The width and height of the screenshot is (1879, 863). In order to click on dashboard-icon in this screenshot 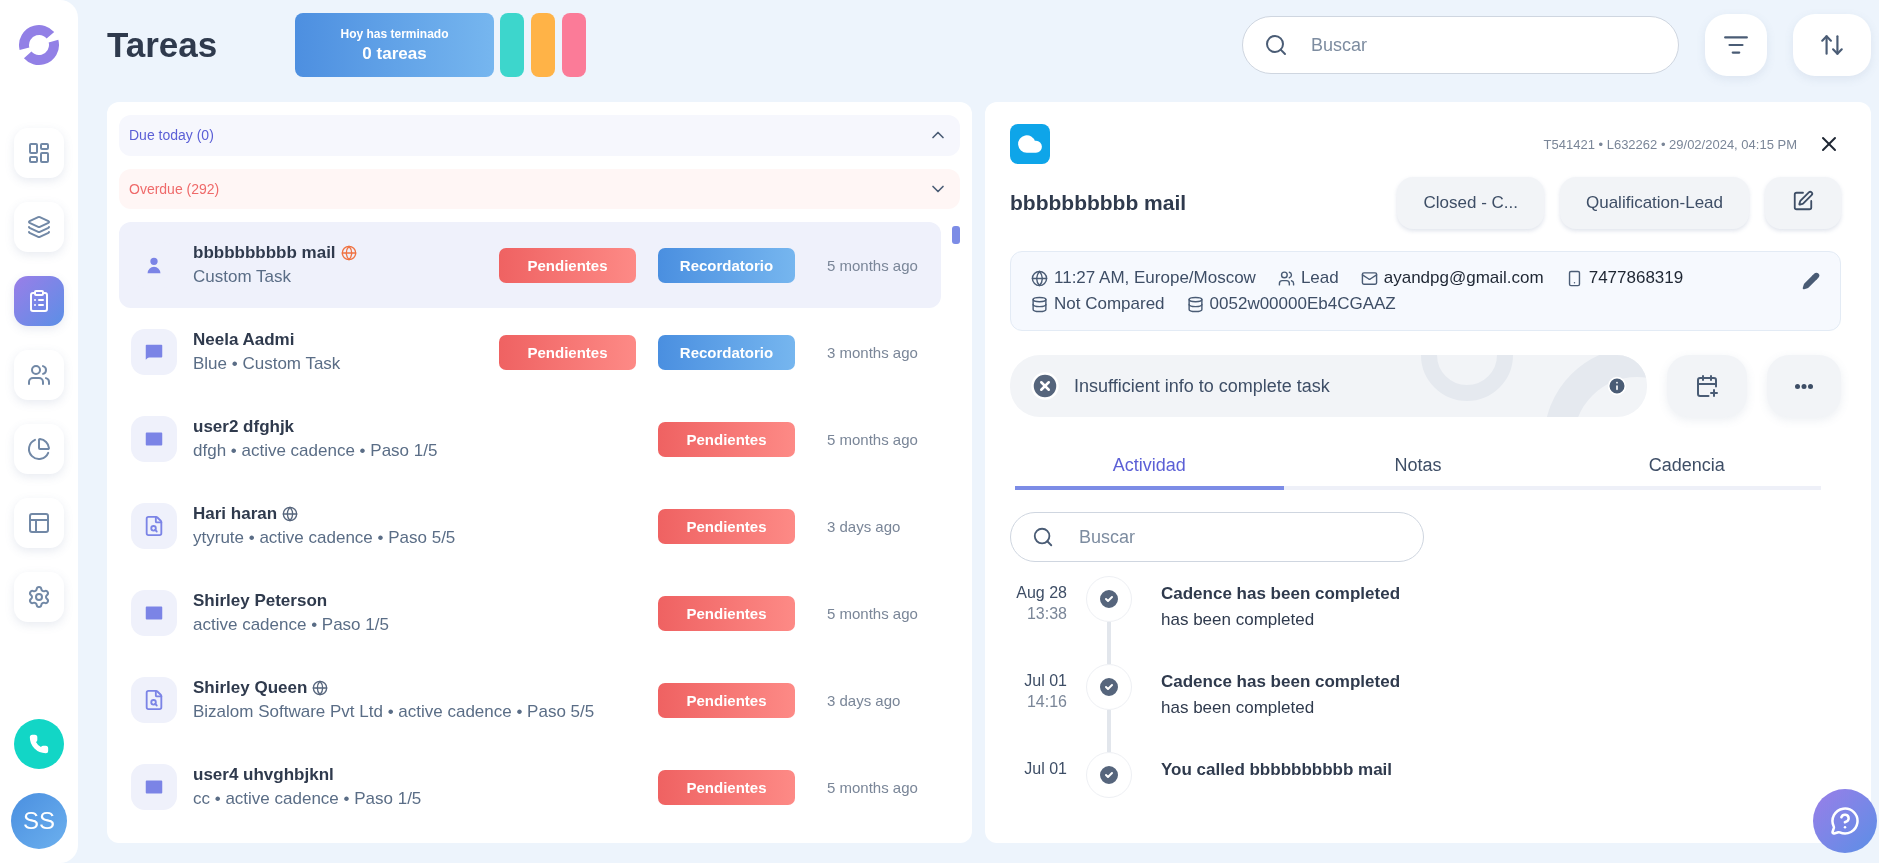, I will do `click(39, 153)`.